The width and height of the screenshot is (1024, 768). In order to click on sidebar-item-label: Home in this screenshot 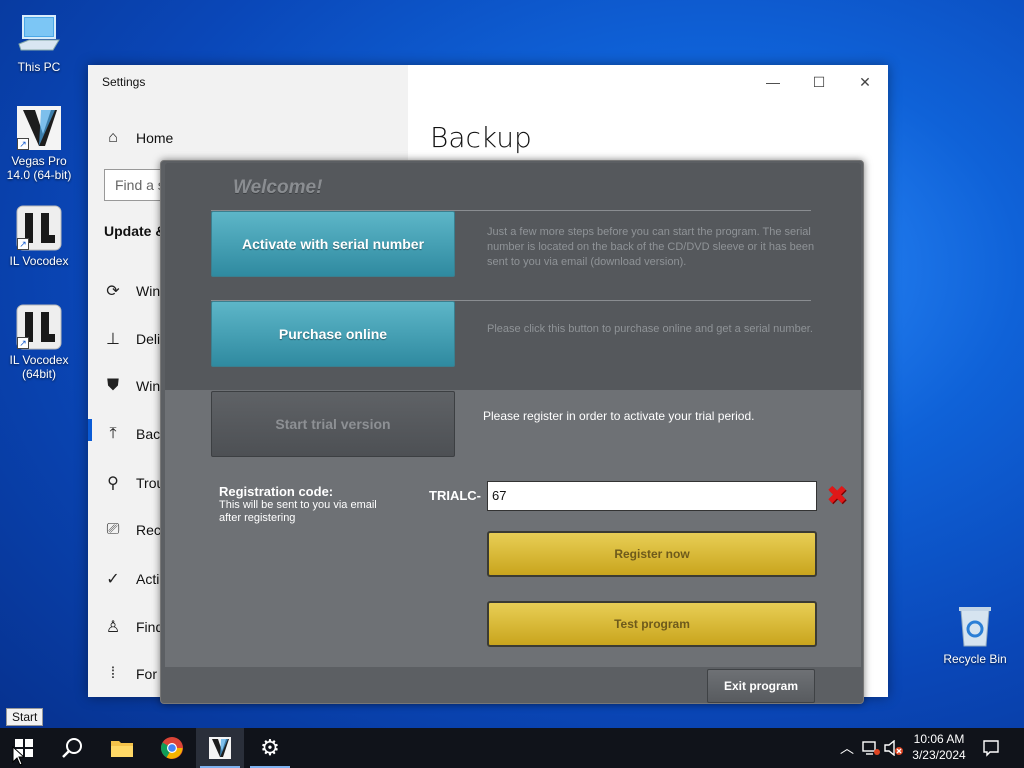, I will do `click(155, 138)`.